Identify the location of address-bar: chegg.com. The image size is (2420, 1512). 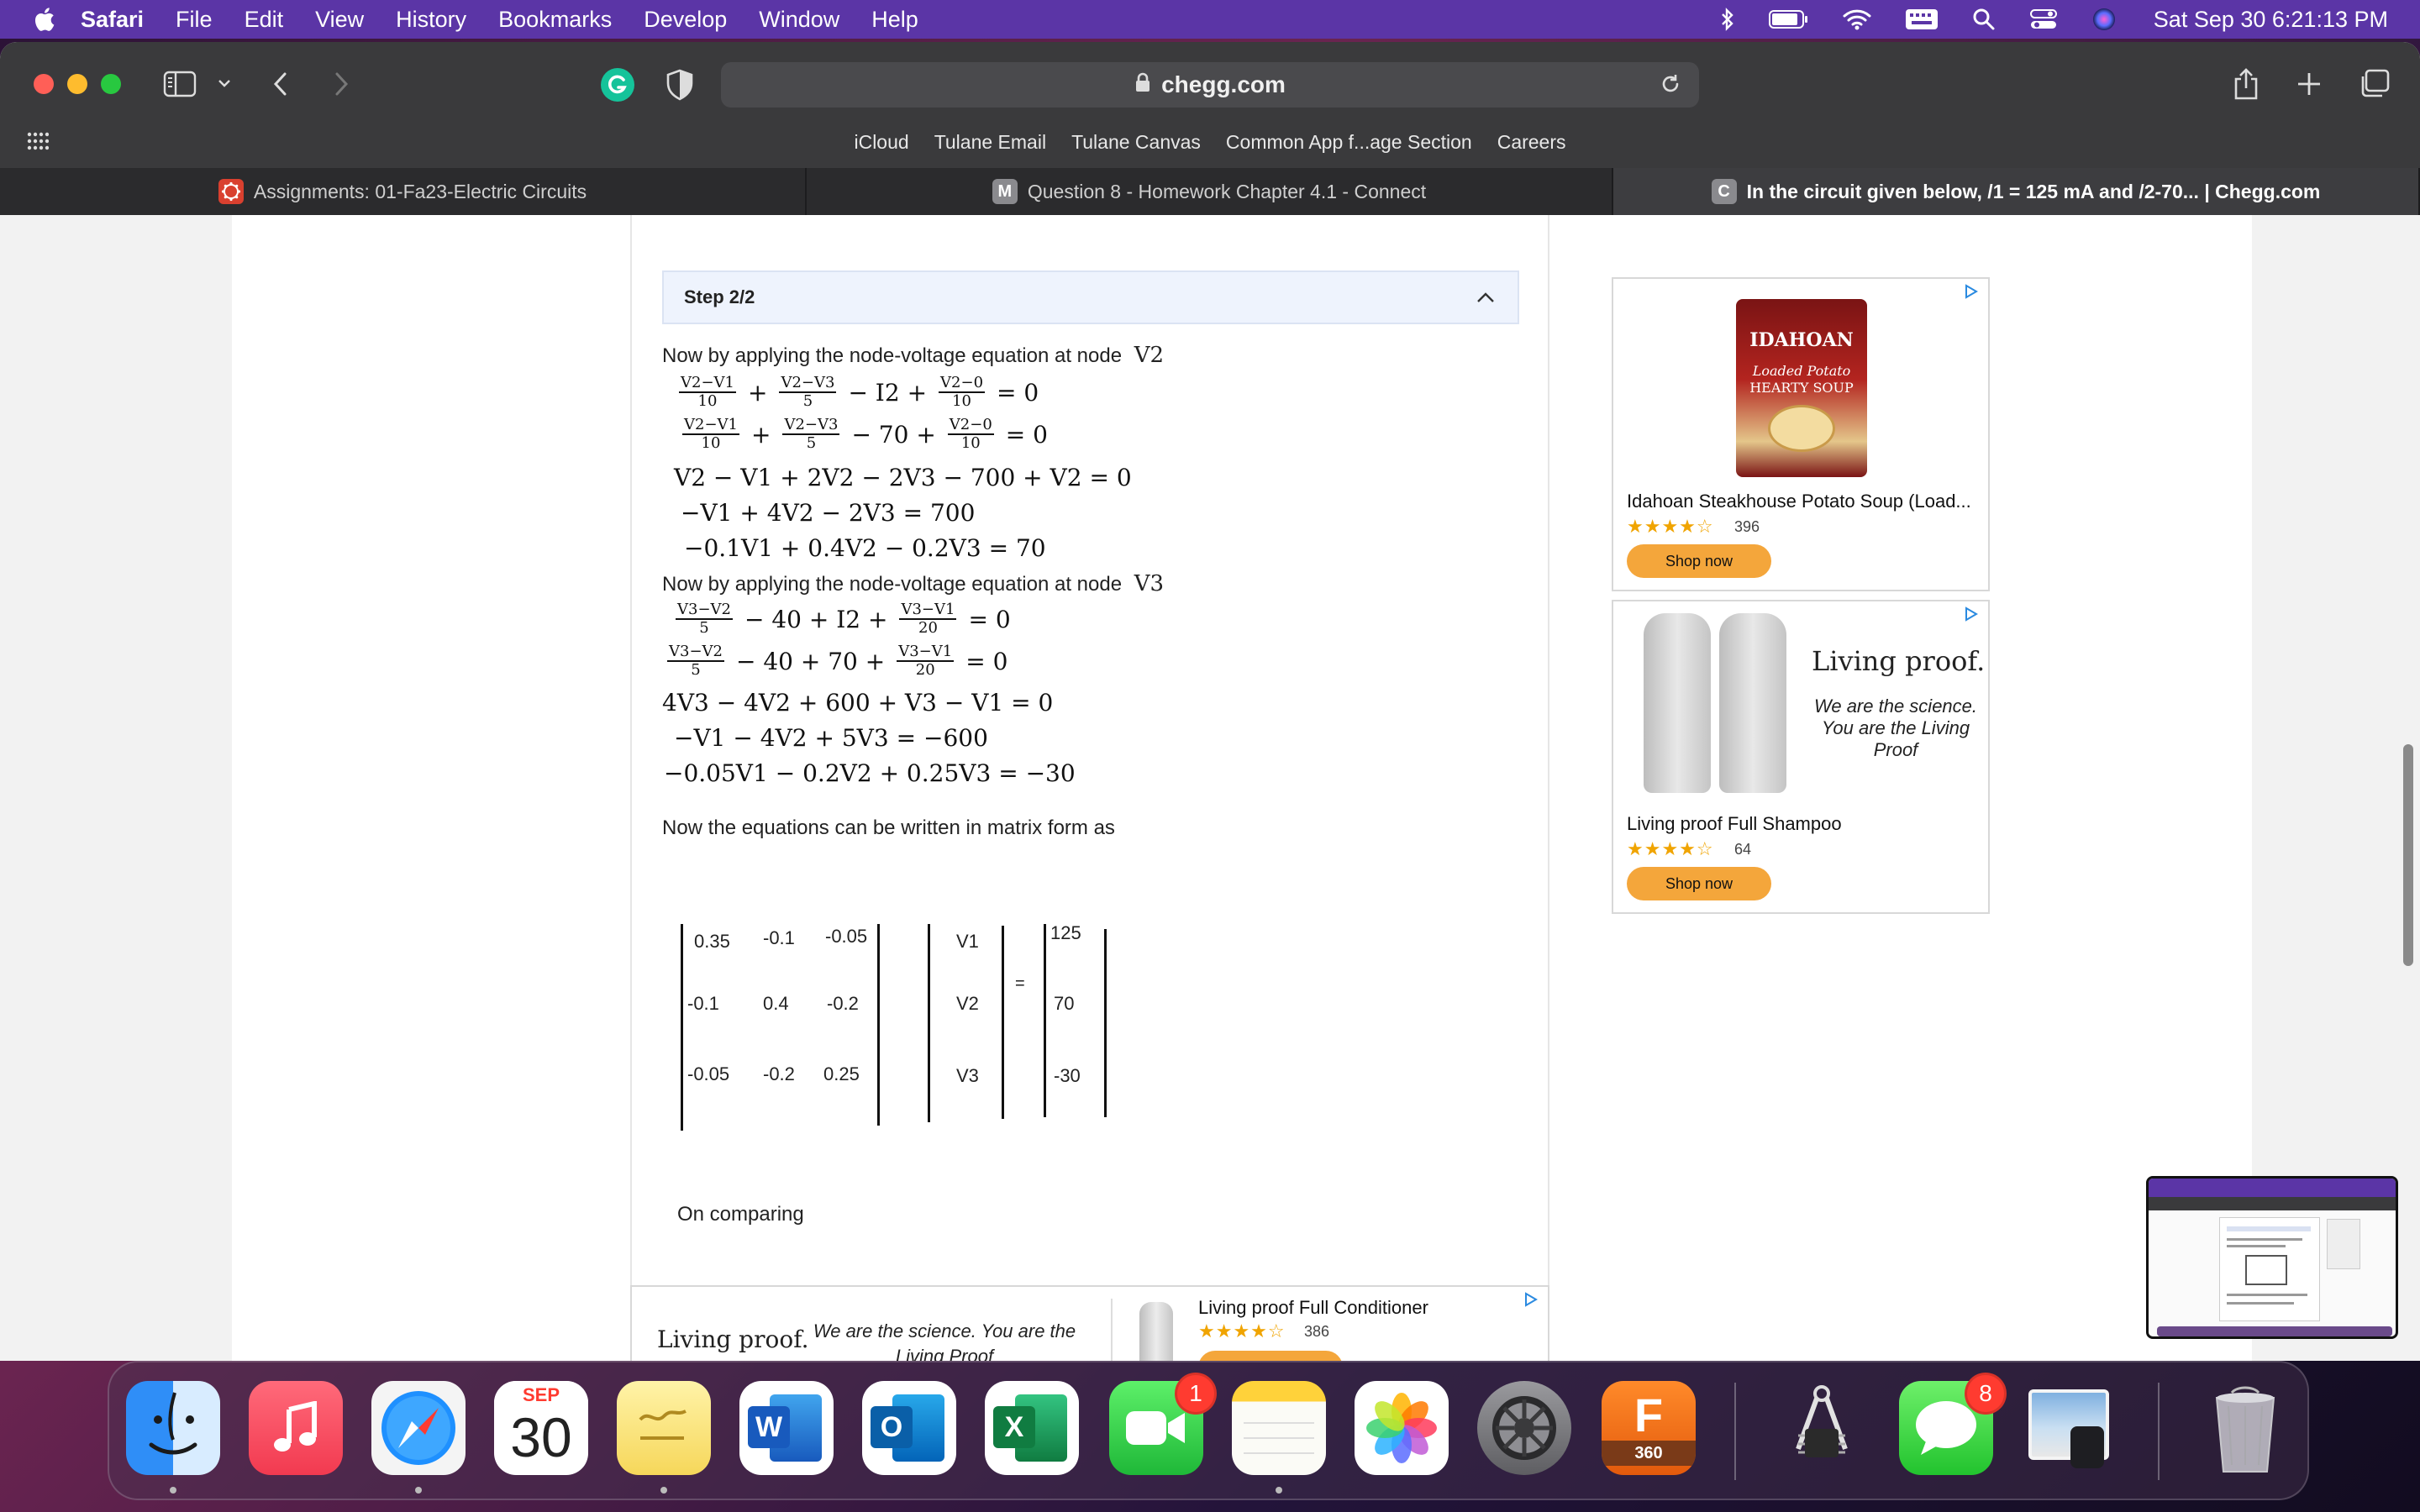
(1210, 85).